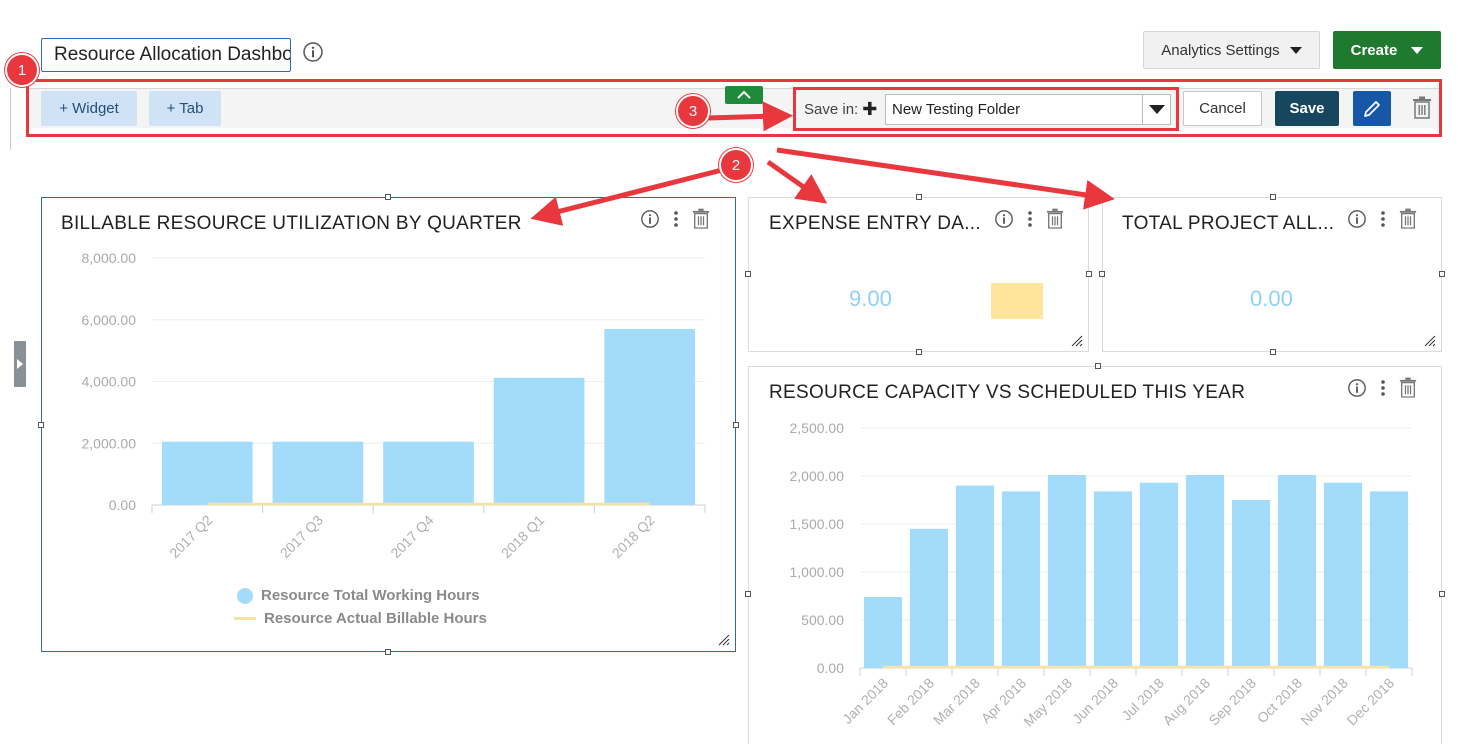  I want to click on annotation-arrows, so click(822, 163).